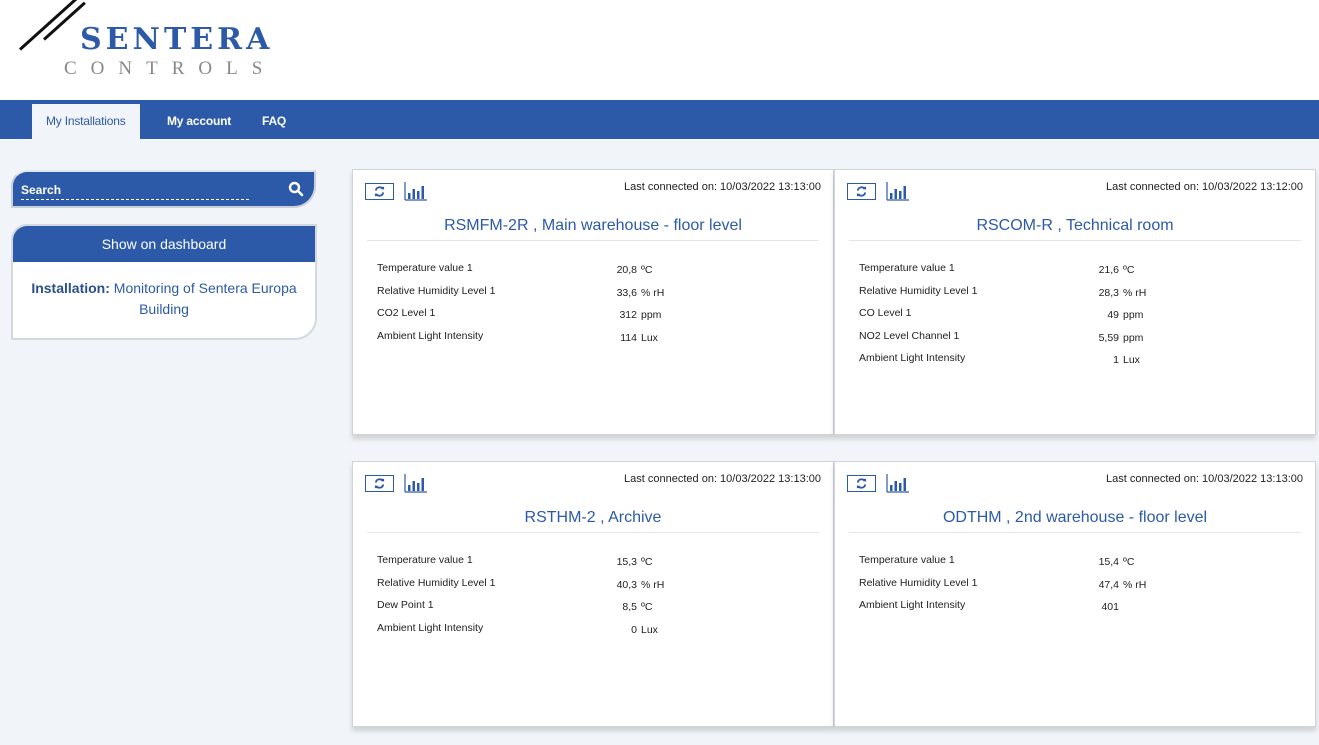 The height and width of the screenshot is (745, 1319). Describe the element at coordinates (634, 629) in the screenshot. I see `sensor-value: 0` at that location.